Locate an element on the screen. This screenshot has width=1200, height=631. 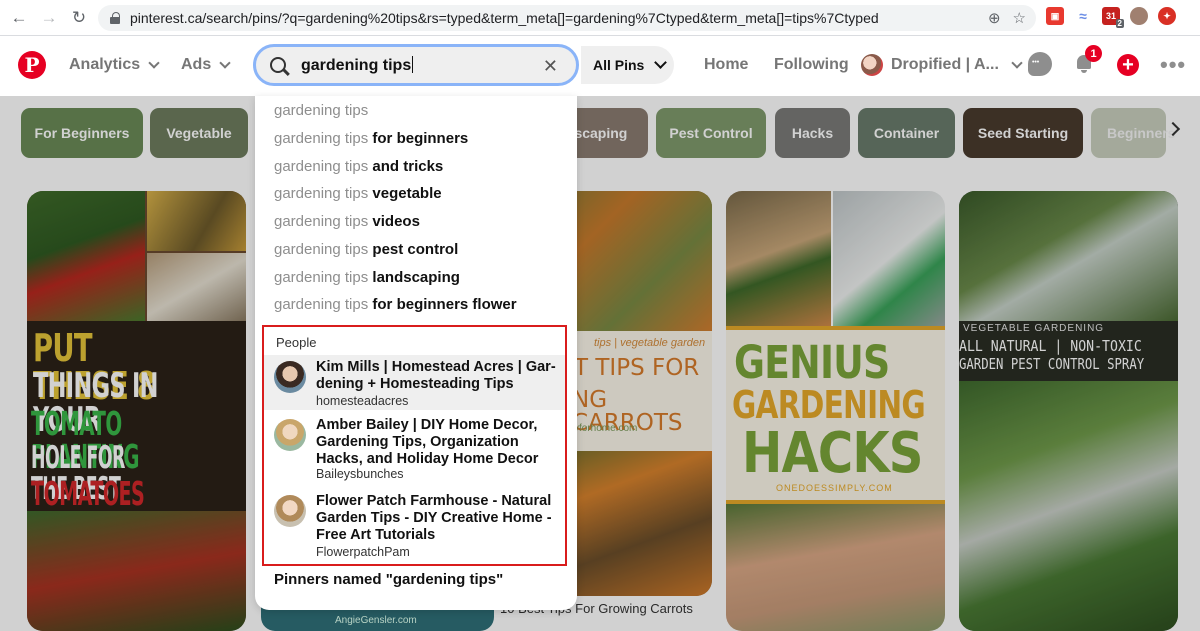
notification-badge: 1 is located at coordinates (1093, 53).